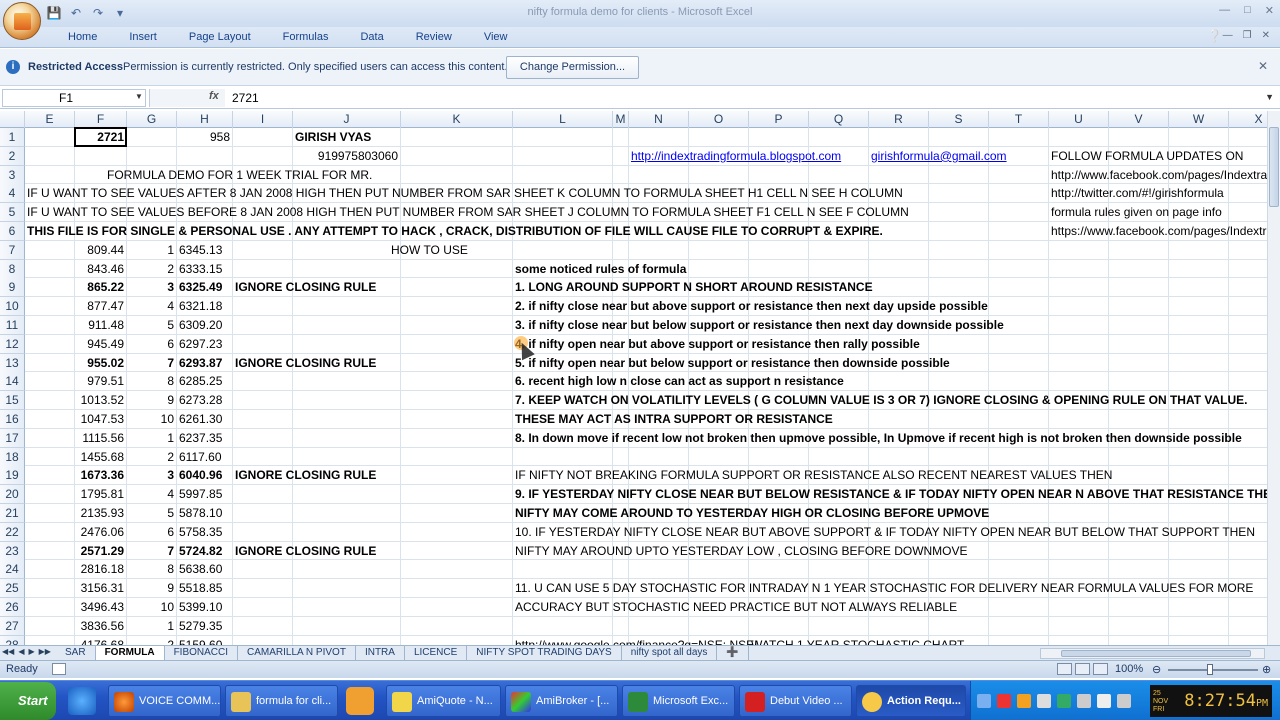  I want to click on row-header-6: 6, so click(12, 231).